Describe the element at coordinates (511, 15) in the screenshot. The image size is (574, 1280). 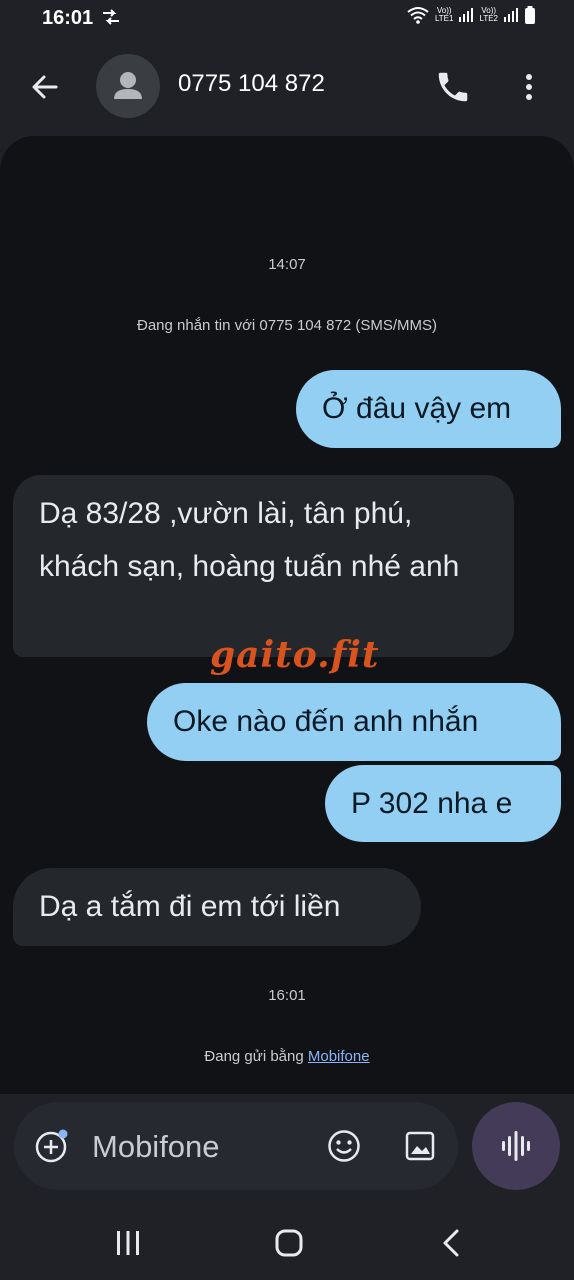
I see `sim2-signal-icon` at that location.